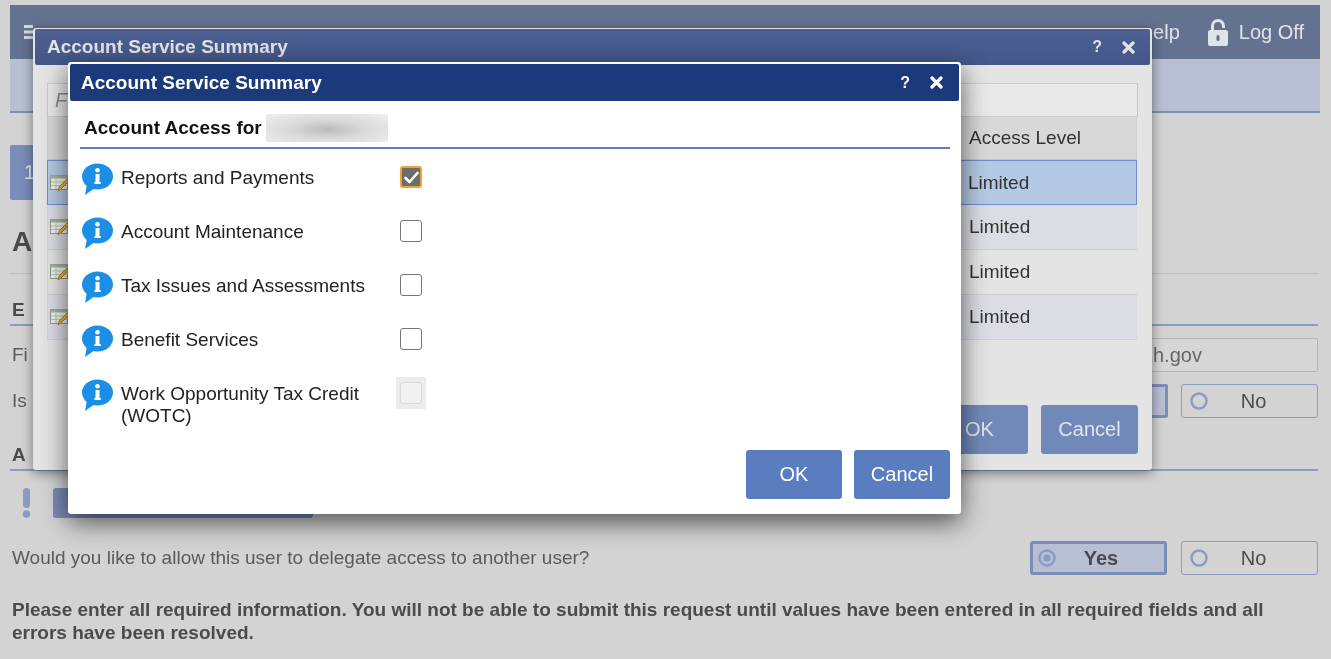 The width and height of the screenshot is (1331, 659). Describe the element at coordinates (19, 401) in the screenshot. I see `question-label: Is` at that location.